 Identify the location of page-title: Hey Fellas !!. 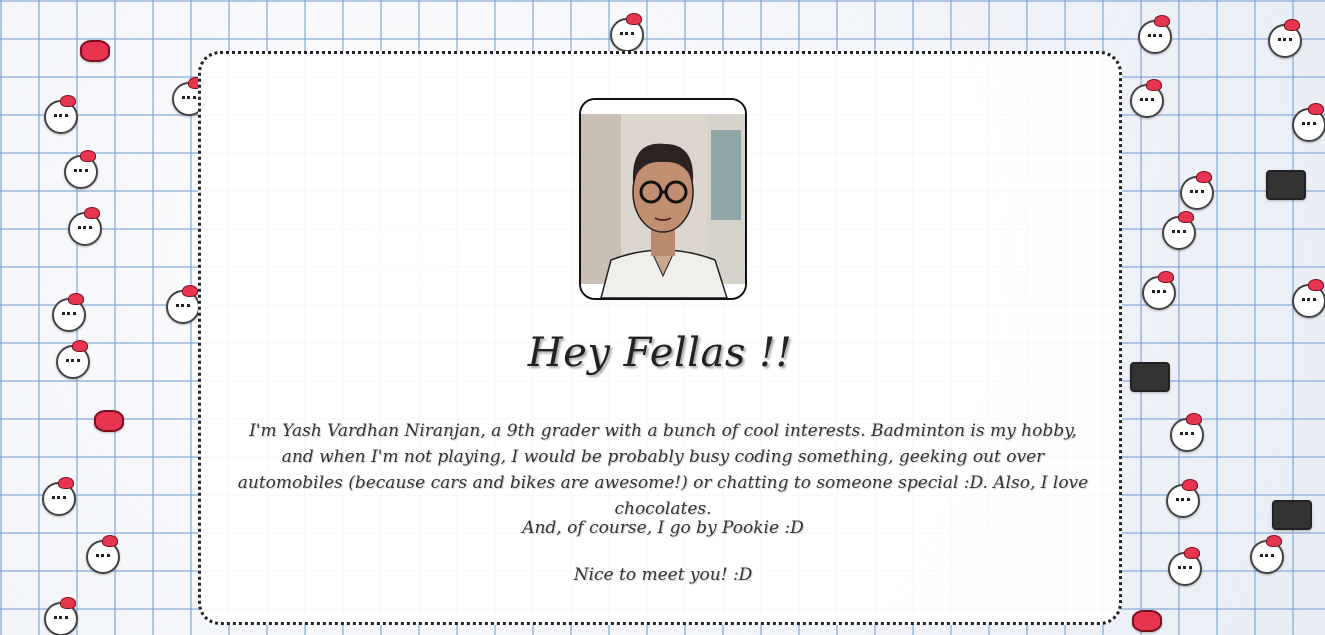
(660, 353).